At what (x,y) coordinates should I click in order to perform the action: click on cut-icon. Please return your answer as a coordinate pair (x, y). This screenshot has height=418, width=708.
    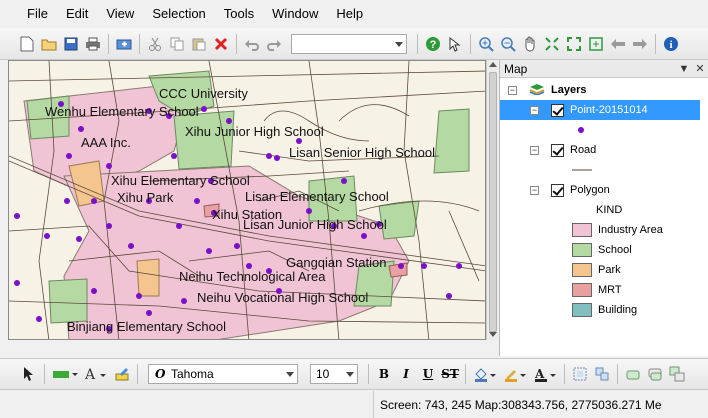
    Looking at the image, I should click on (155, 44).